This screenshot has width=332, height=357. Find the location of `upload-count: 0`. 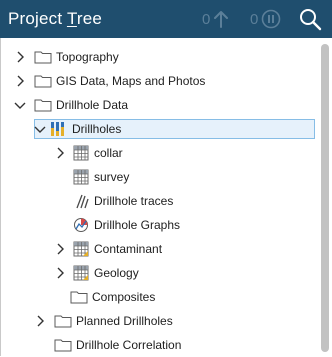

upload-count: 0 is located at coordinates (206, 19).